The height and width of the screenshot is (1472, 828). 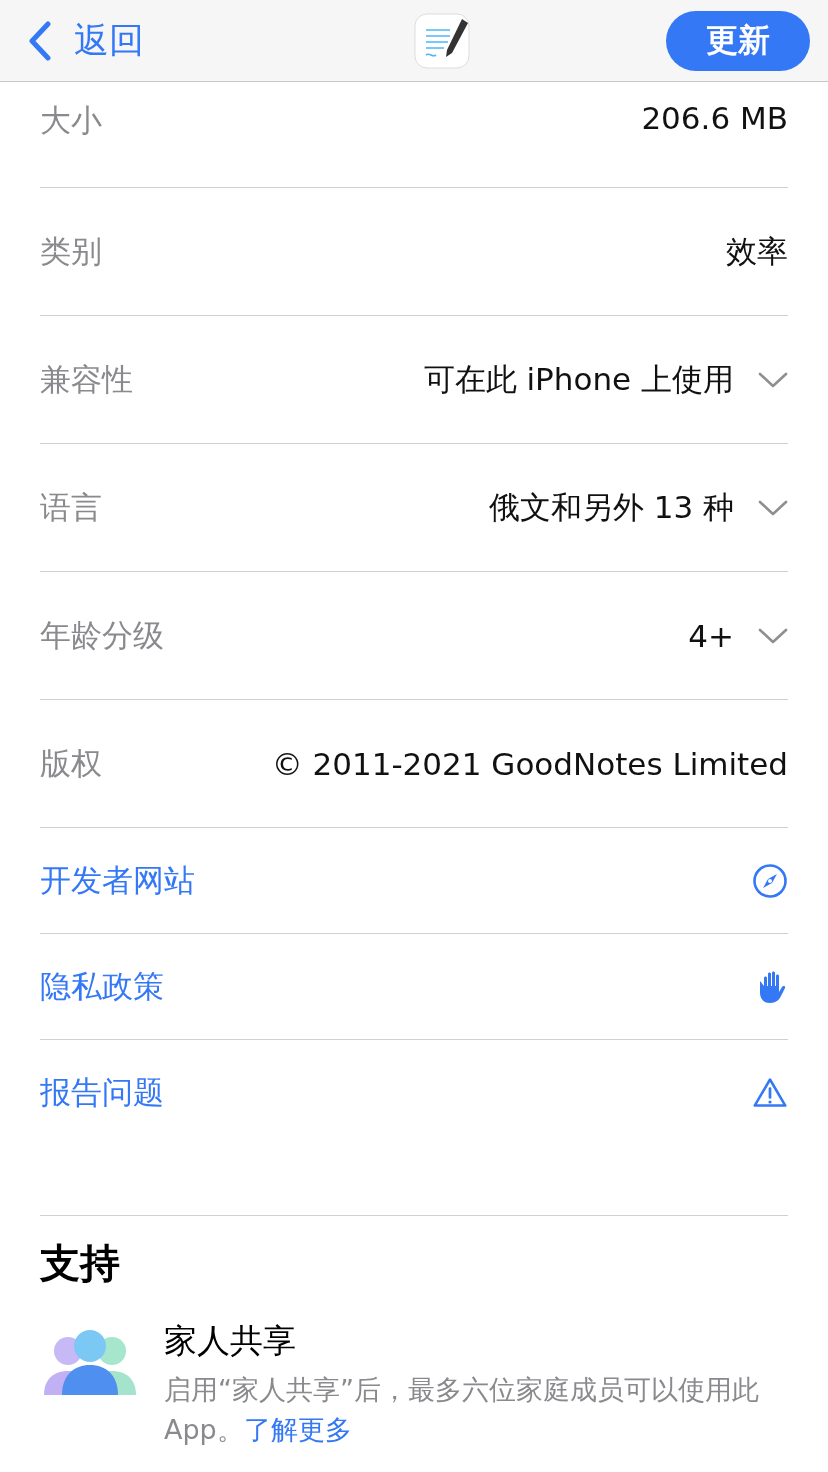 I want to click on compass-icon, so click(x=770, y=880).